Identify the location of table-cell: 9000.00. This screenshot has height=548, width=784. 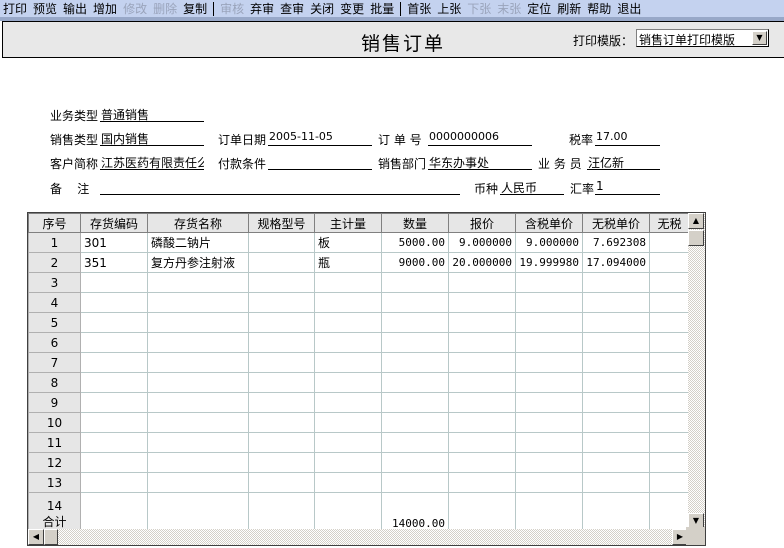
(415, 262).